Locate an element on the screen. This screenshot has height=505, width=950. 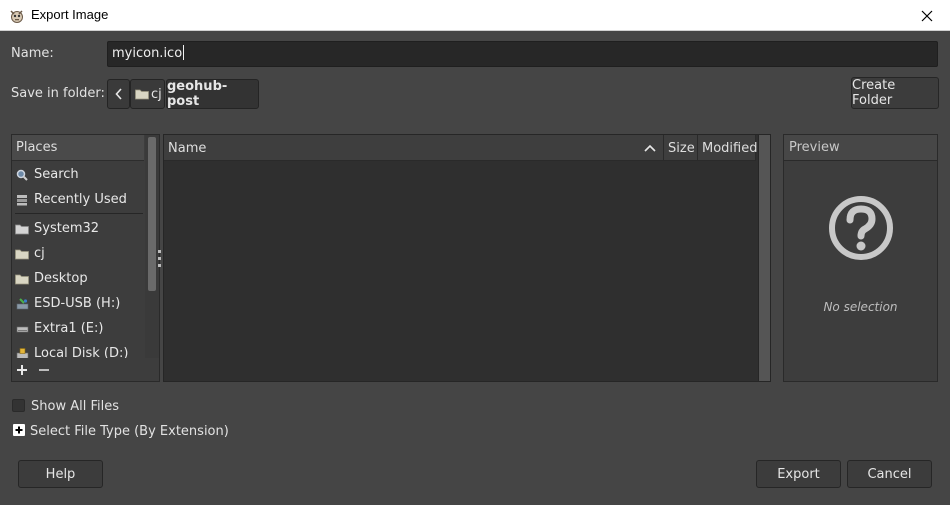
places-item-label: ESD-USB (H:) is located at coordinates (77, 303).